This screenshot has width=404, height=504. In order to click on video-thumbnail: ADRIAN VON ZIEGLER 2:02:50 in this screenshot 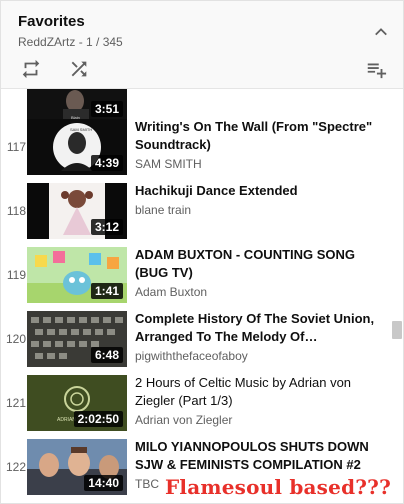, I will do `click(77, 403)`.